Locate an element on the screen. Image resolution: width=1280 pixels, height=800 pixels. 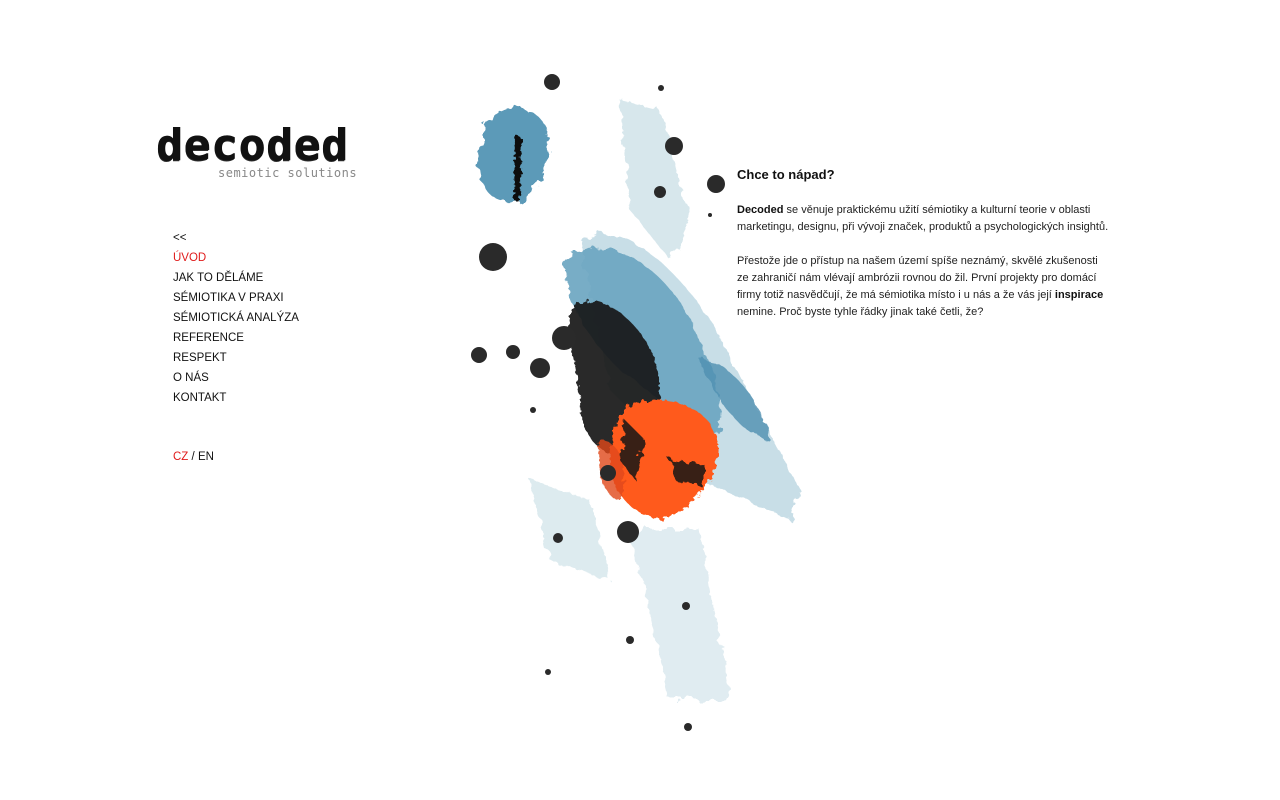
language-switcher: CZ / EN is located at coordinates (193, 457).